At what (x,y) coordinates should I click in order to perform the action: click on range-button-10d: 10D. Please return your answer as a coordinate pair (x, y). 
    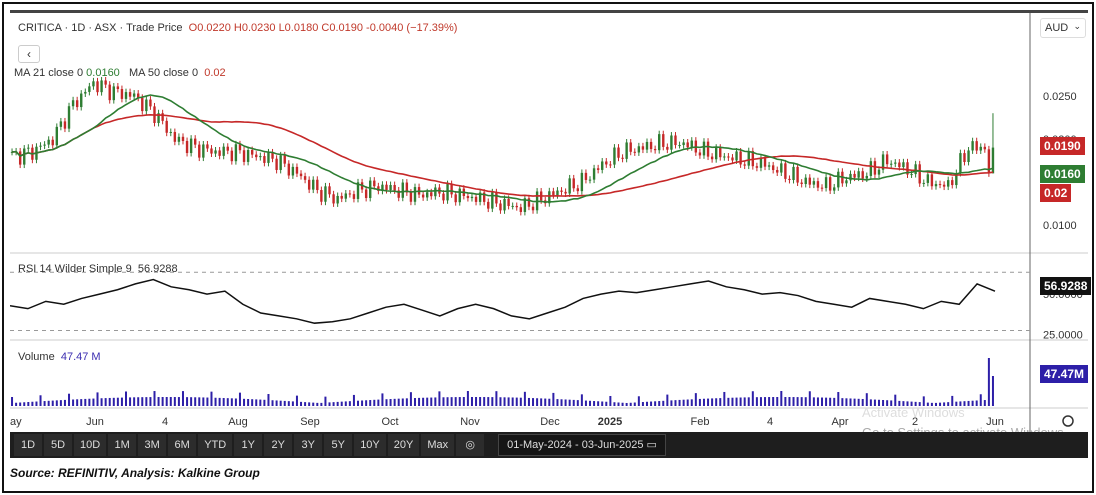
    Looking at the image, I should click on (90, 445).